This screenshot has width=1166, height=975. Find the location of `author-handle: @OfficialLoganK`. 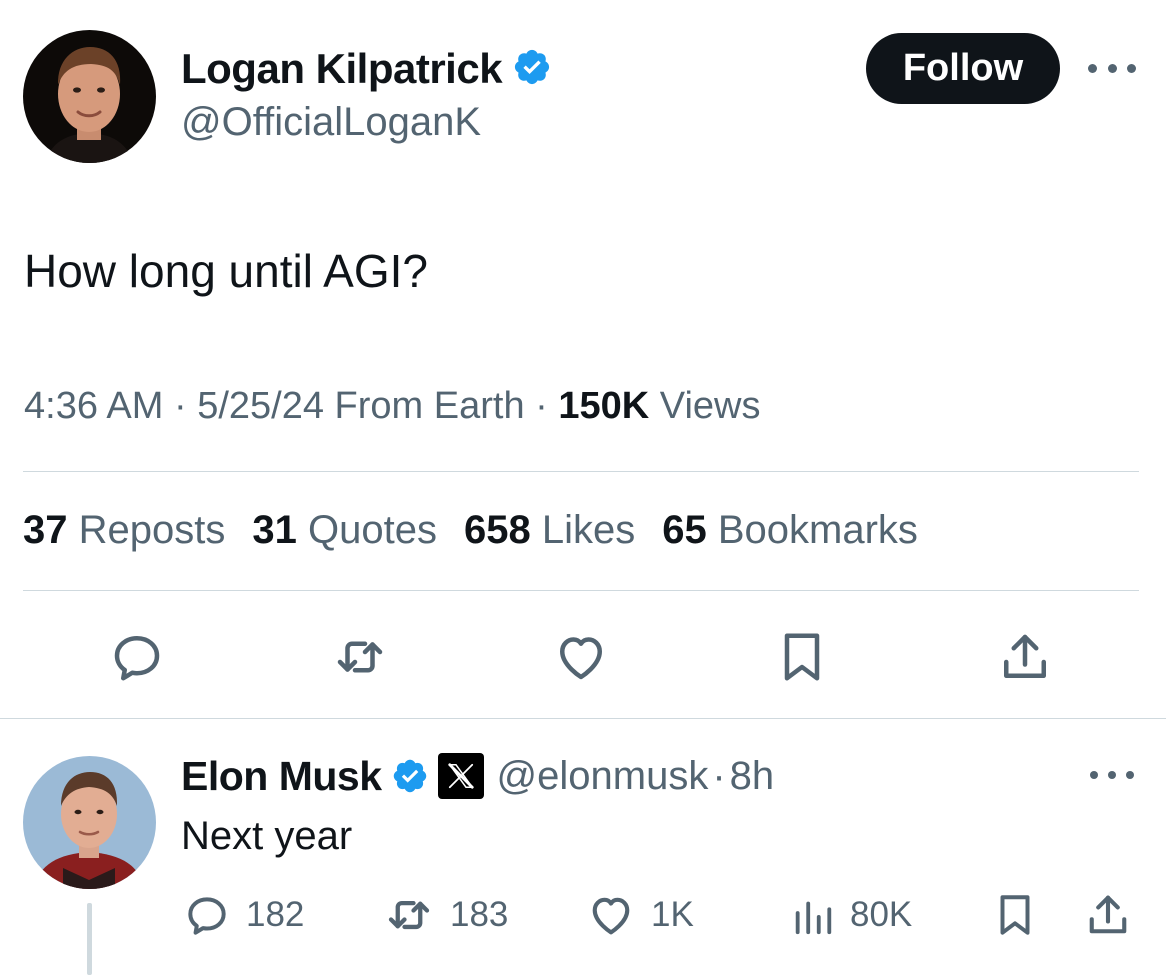

author-handle: @OfficialLoganK is located at coordinates (331, 122).